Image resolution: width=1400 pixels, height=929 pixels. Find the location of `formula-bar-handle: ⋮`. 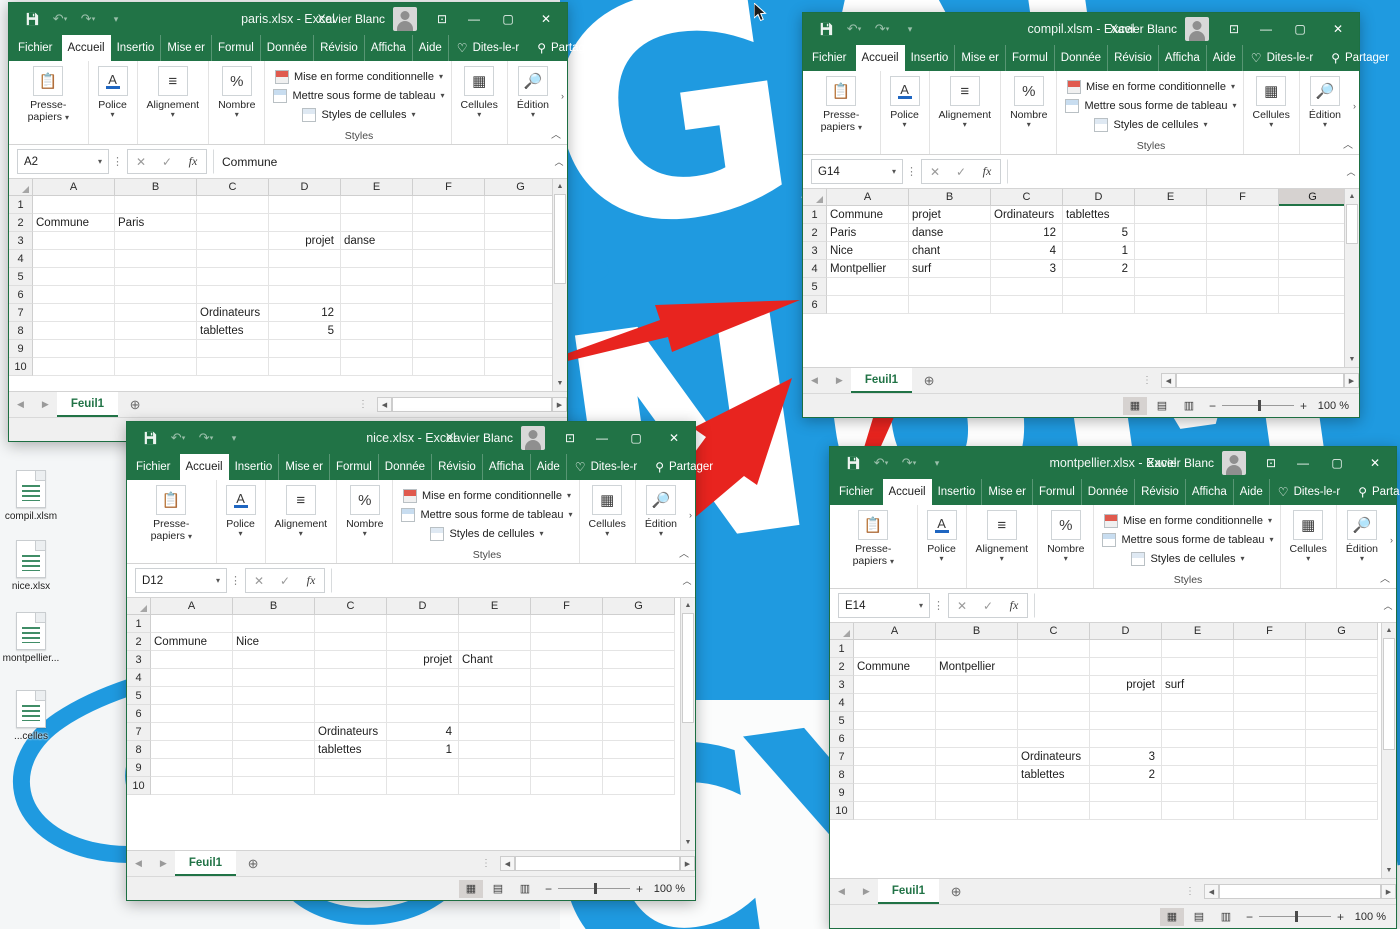

formula-bar-handle: ⋮ is located at coordinates (118, 161).